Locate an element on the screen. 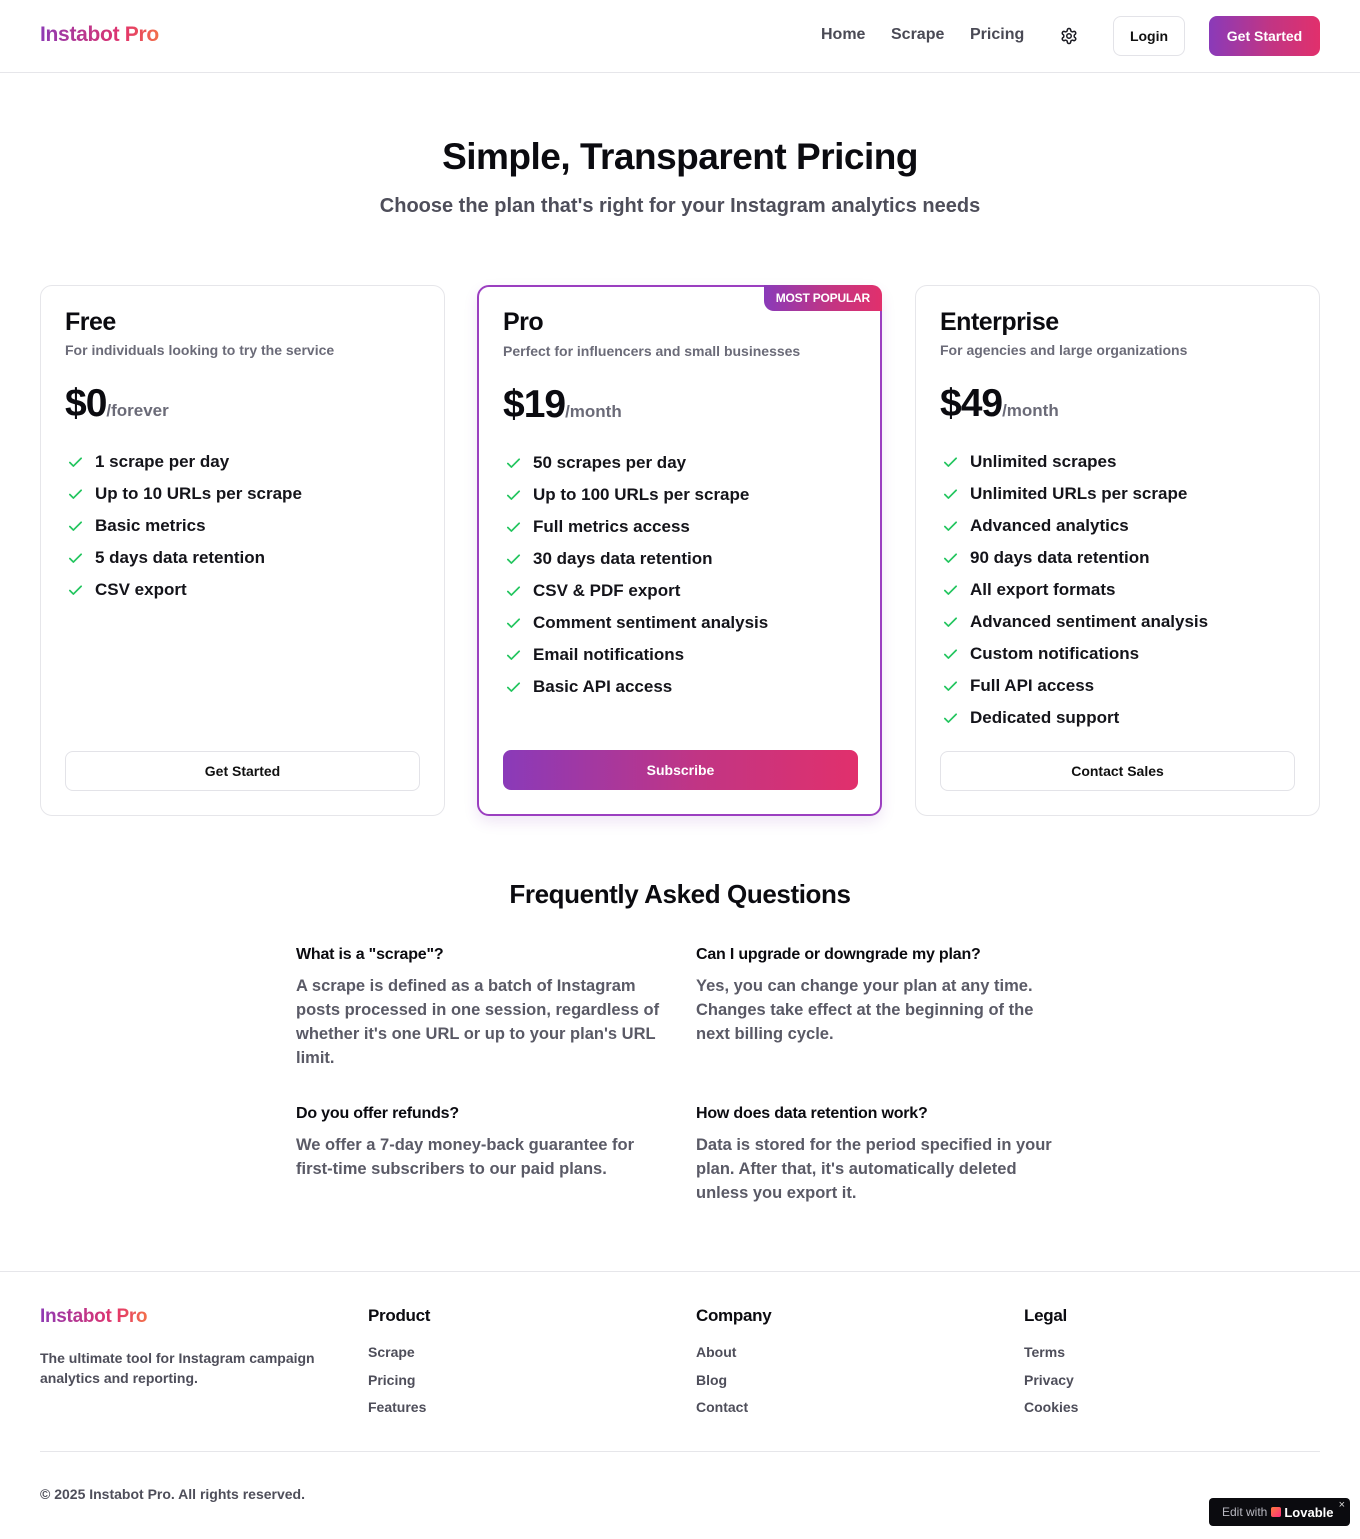 The image size is (1360, 1539). feature-label: 5 days data retention is located at coordinates (180, 557).